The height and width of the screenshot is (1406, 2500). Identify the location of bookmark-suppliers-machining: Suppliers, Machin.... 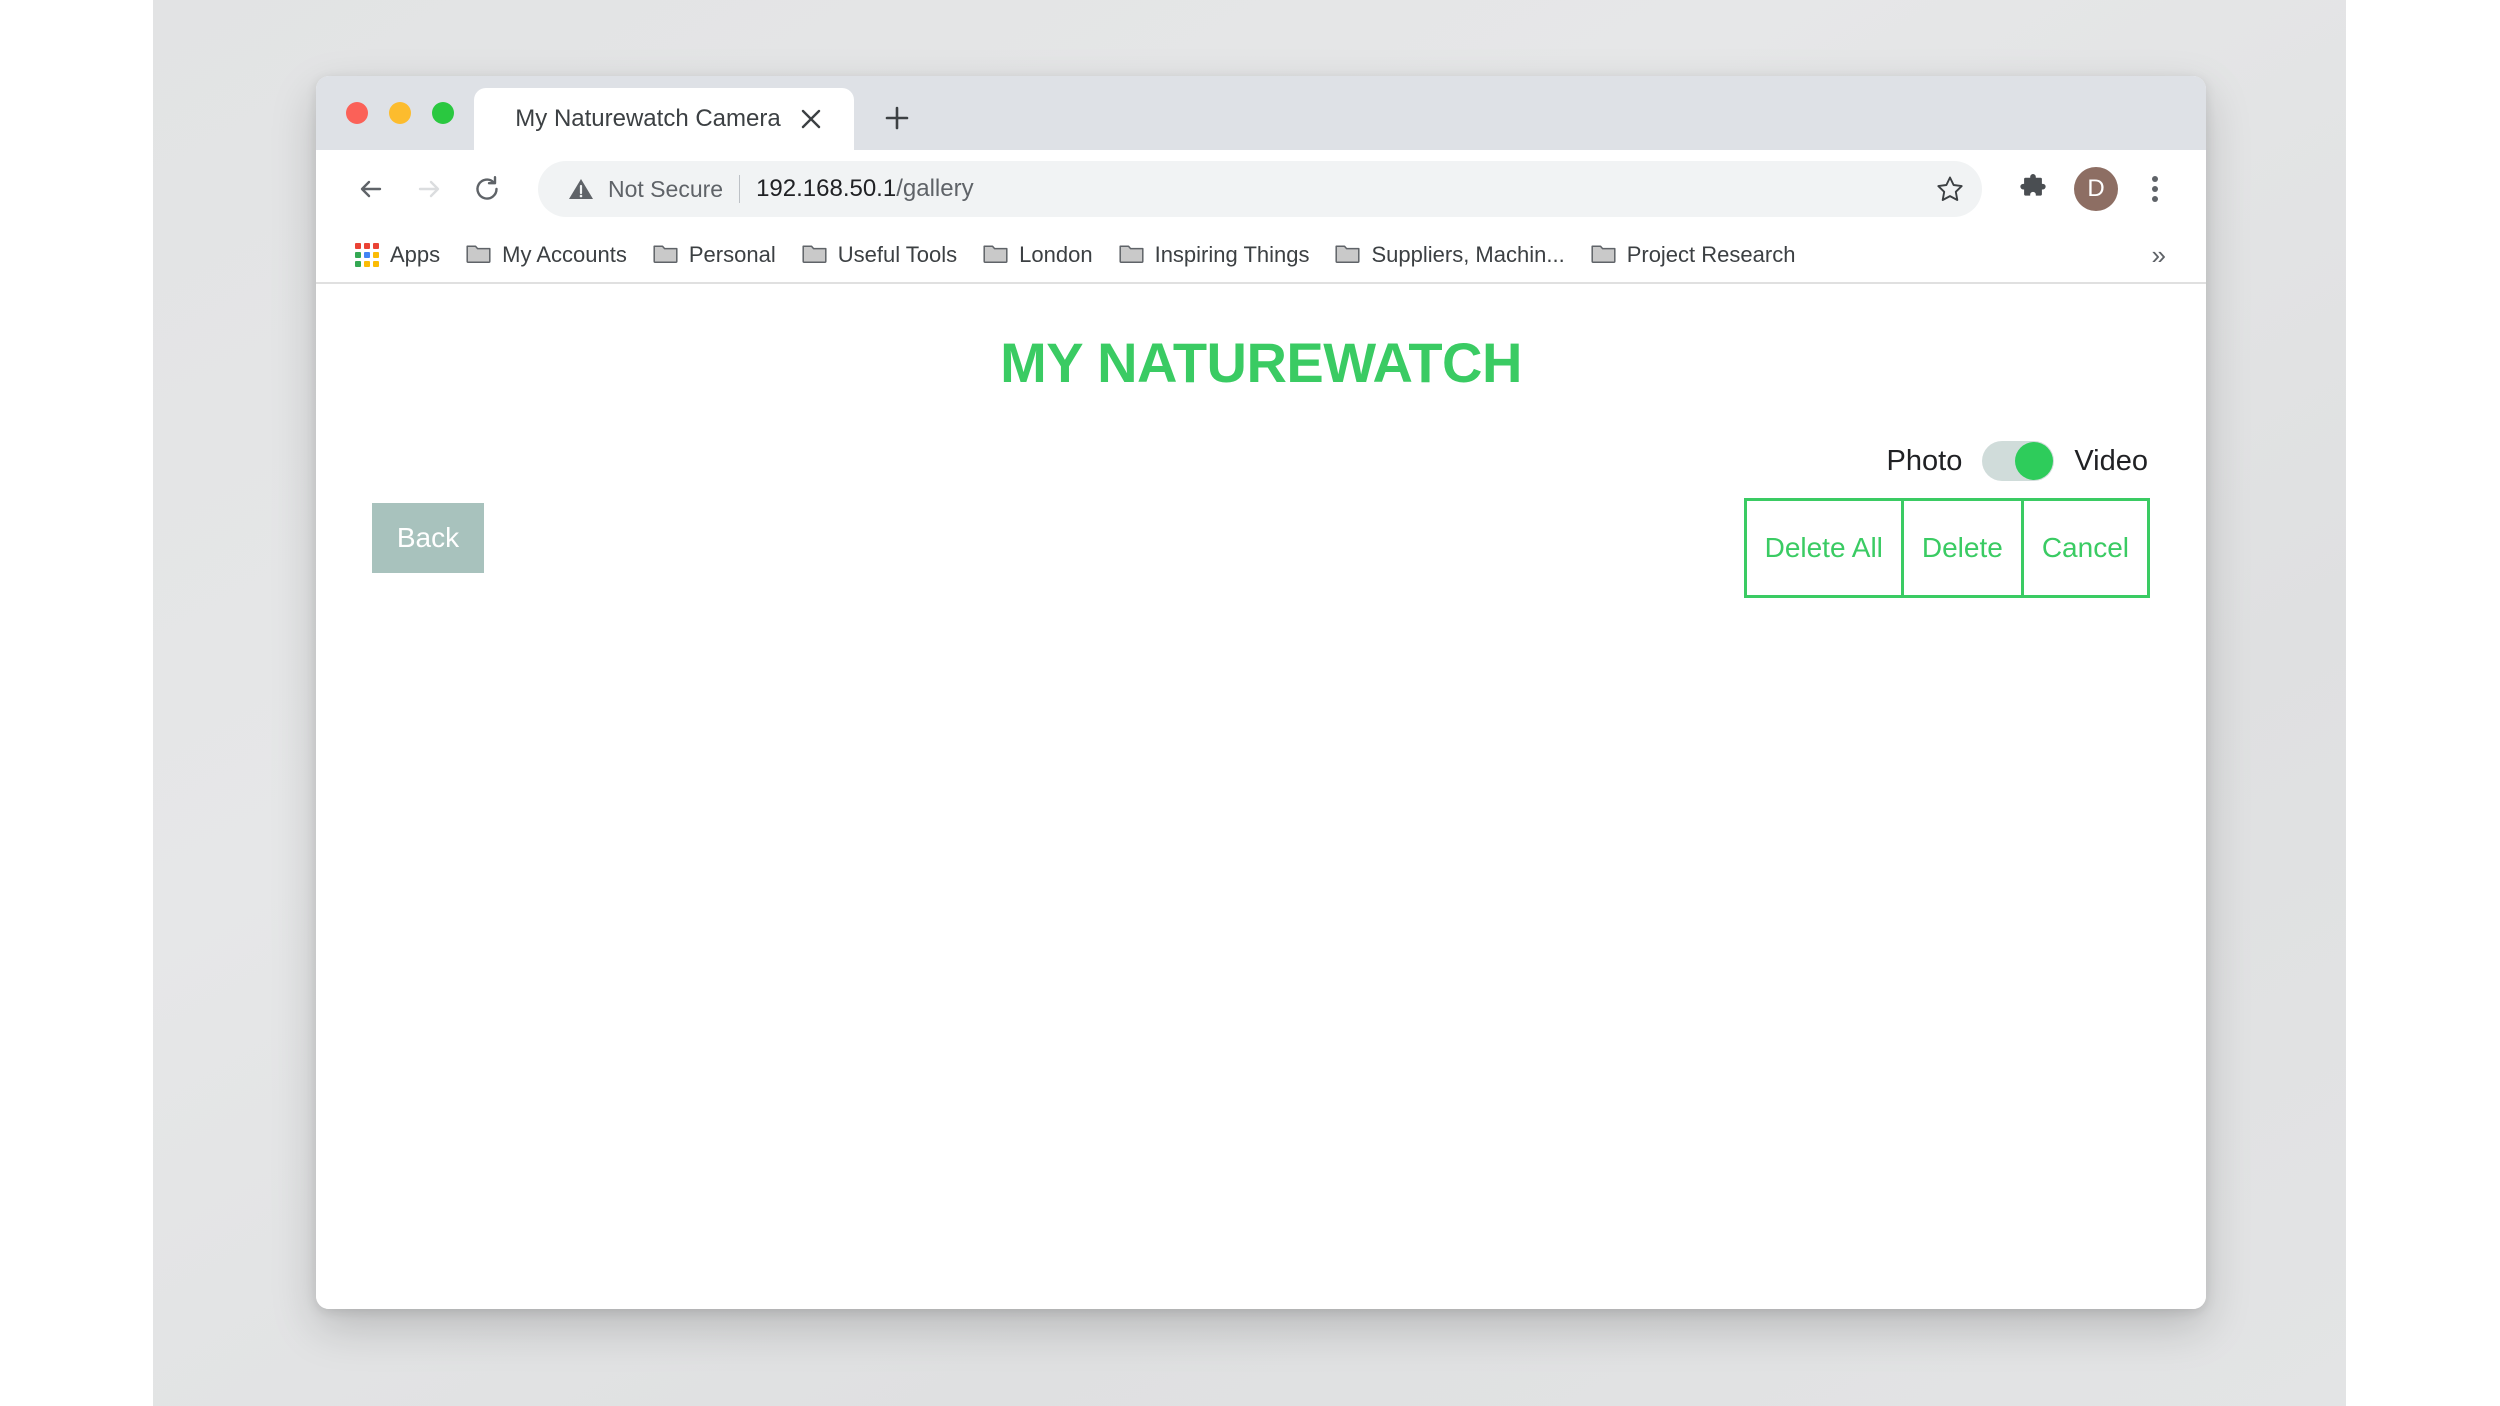
(1449, 255).